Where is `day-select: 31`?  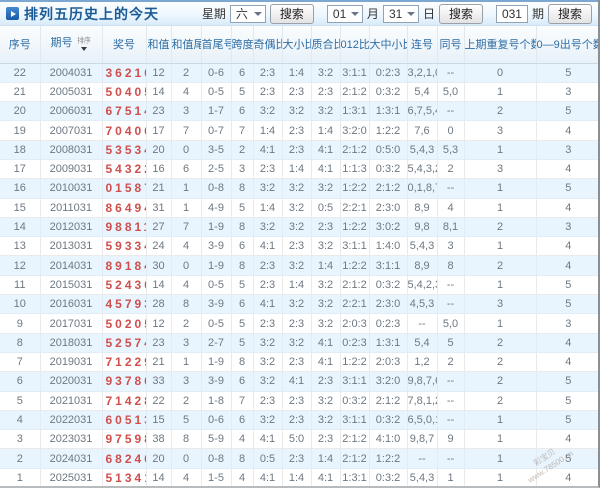 day-select: 31 is located at coordinates (400, 13).